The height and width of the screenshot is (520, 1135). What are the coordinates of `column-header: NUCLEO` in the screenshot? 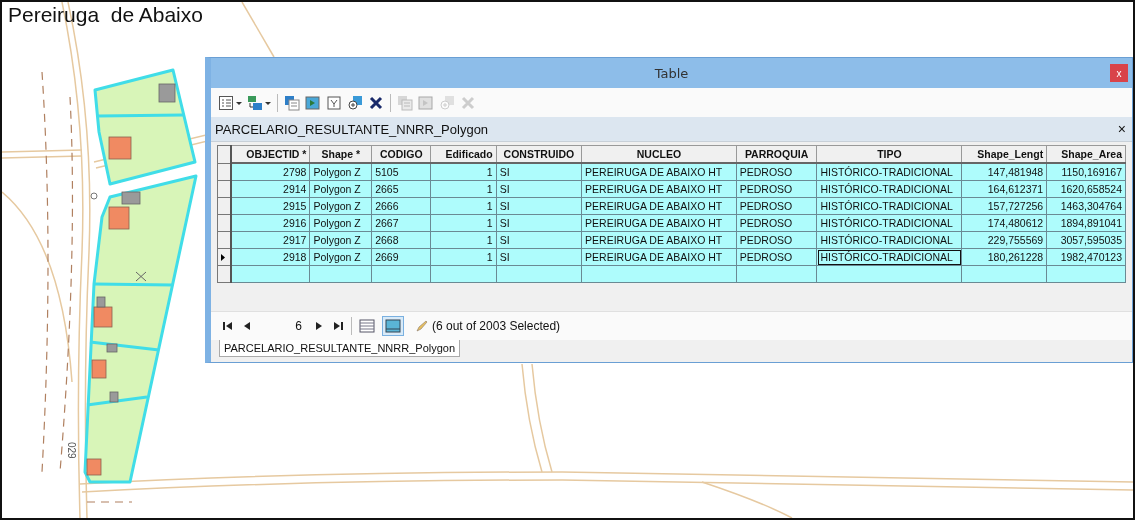 It's located at (659, 154).